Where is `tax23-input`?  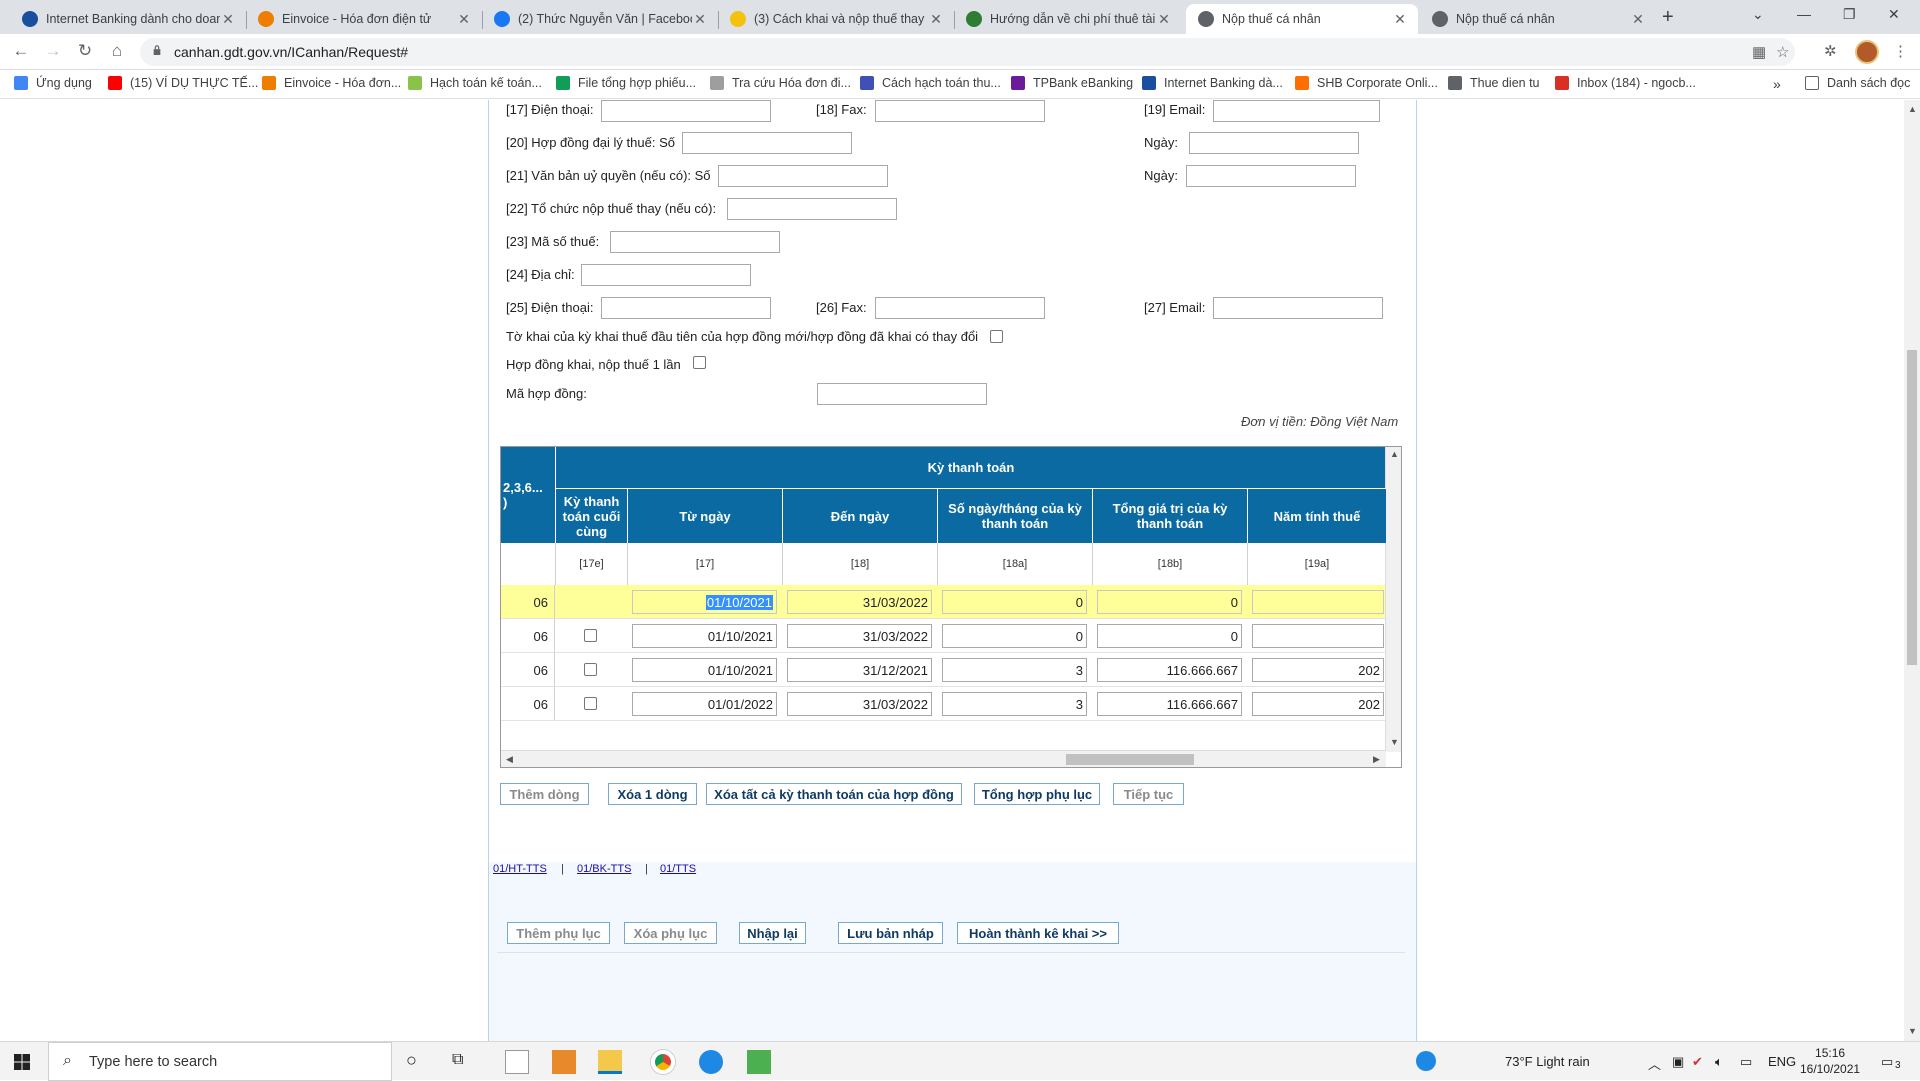 tax23-input is located at coordinates (695, 242).